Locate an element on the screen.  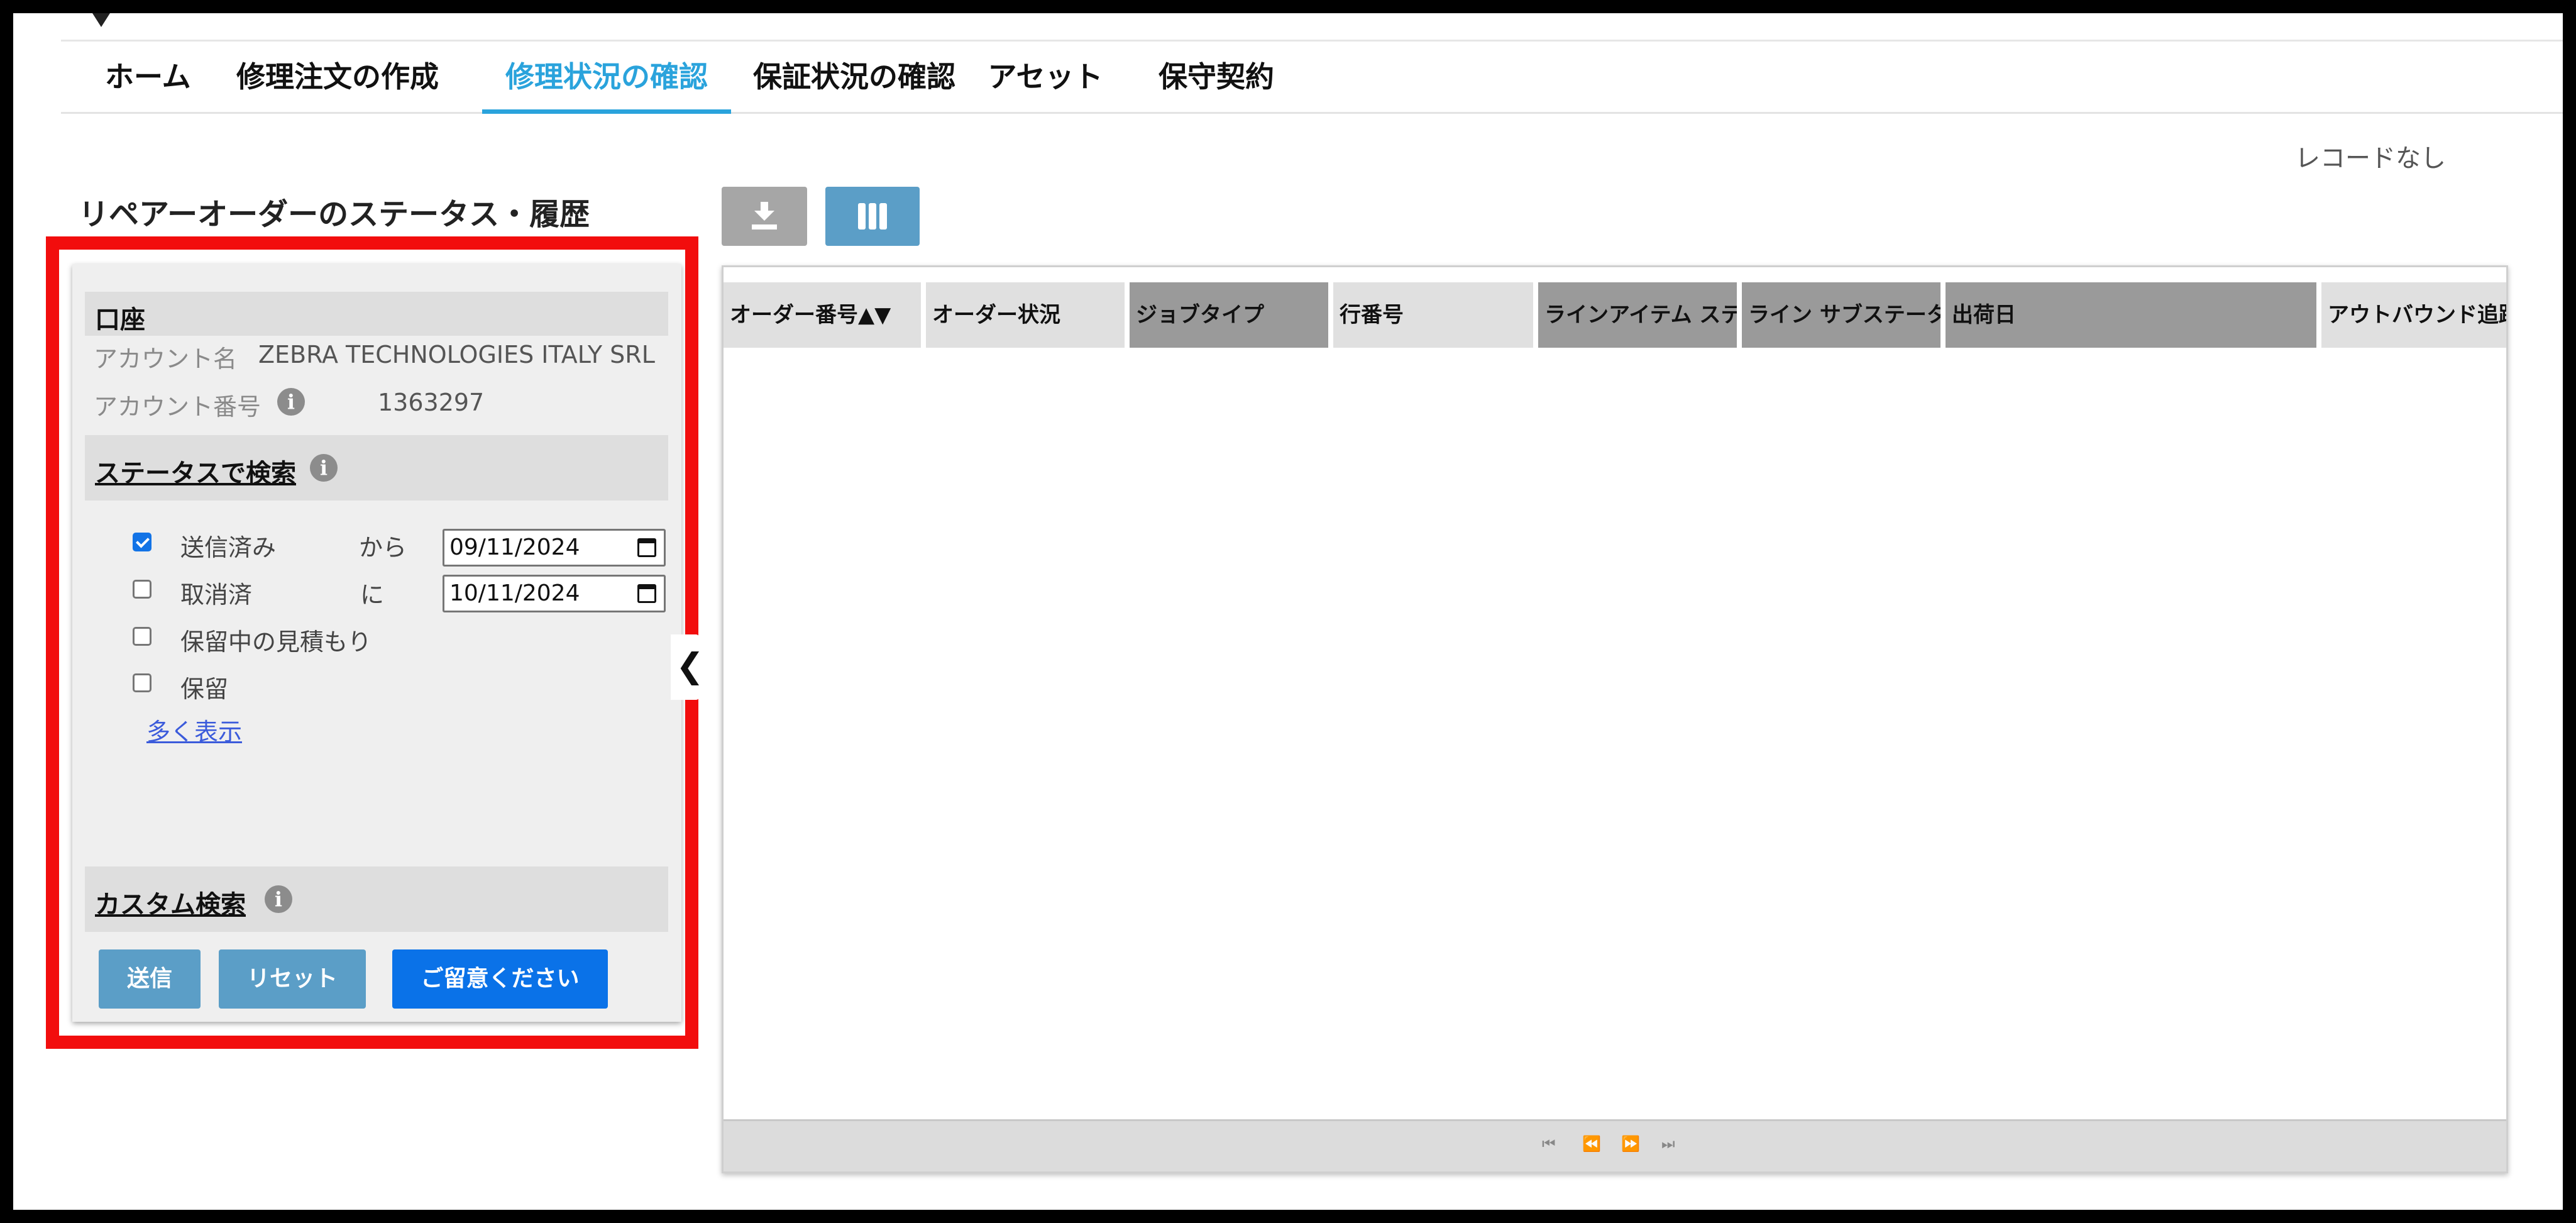
column-header-line-number: 行番号 is located at coordinates (1433, 315).